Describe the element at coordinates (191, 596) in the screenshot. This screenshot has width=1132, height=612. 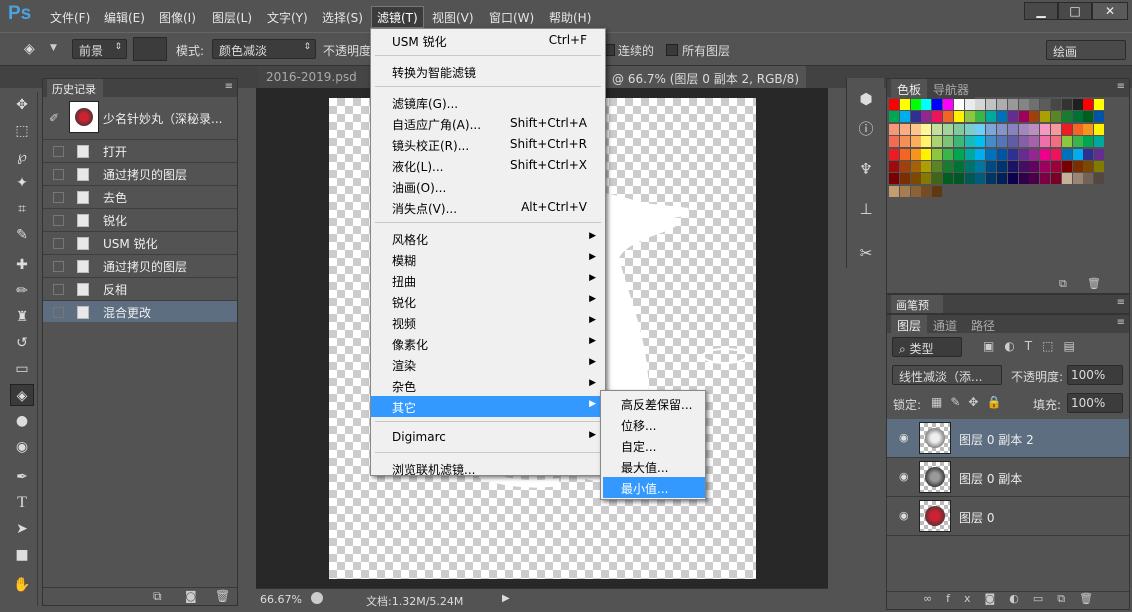
I see `camera-icon: ◙` at that location.